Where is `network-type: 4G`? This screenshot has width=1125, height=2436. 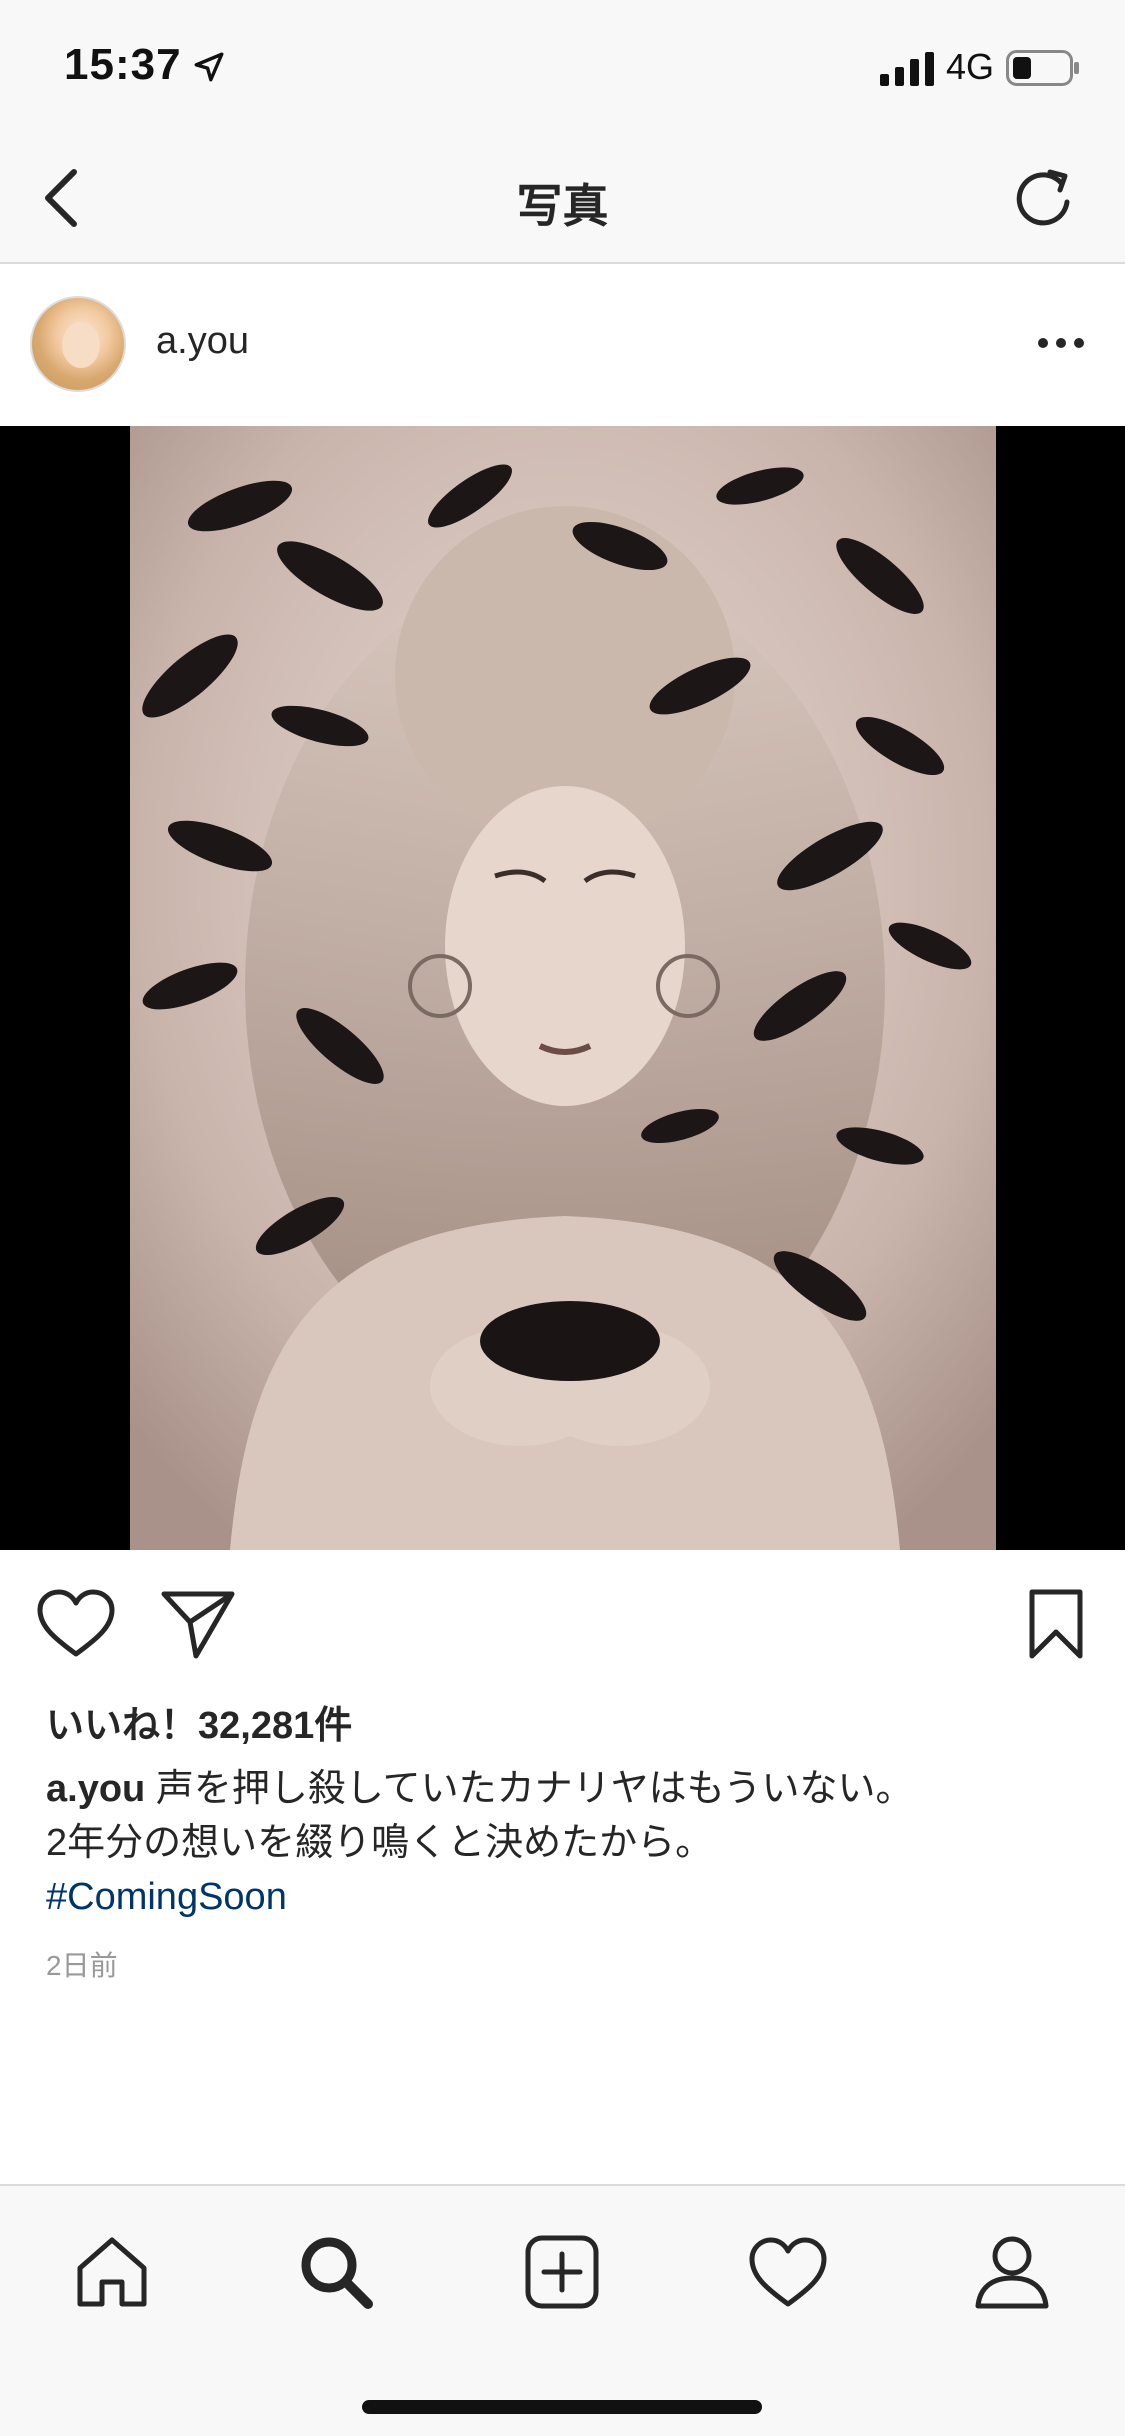
network-type: 4G is located at coordinates (970, 66).